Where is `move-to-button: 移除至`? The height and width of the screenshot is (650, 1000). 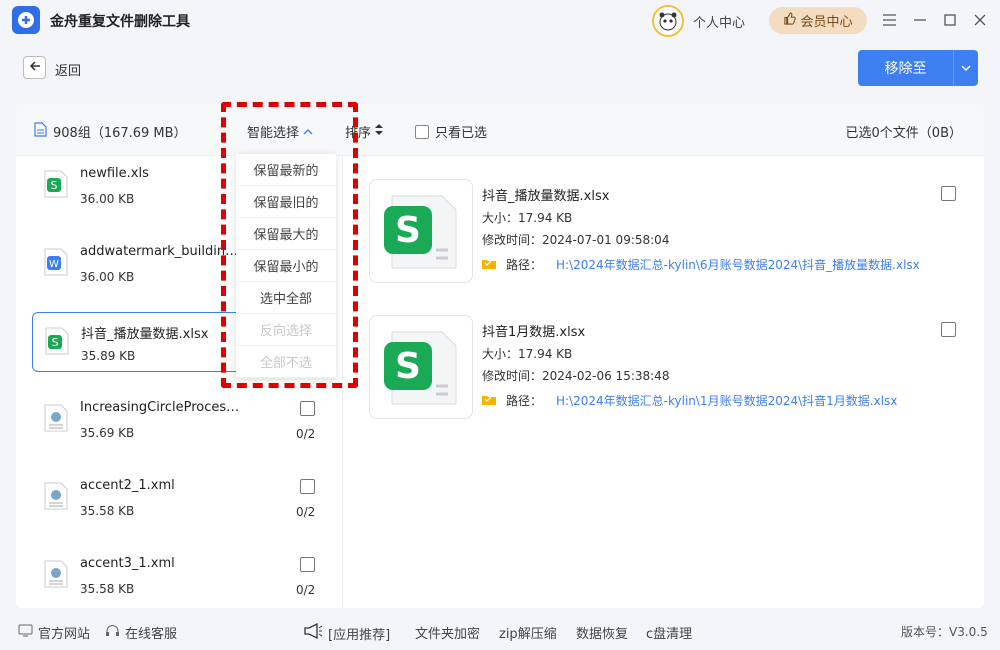 move-to-button: 移除至 is located at coordinates (918, 68).